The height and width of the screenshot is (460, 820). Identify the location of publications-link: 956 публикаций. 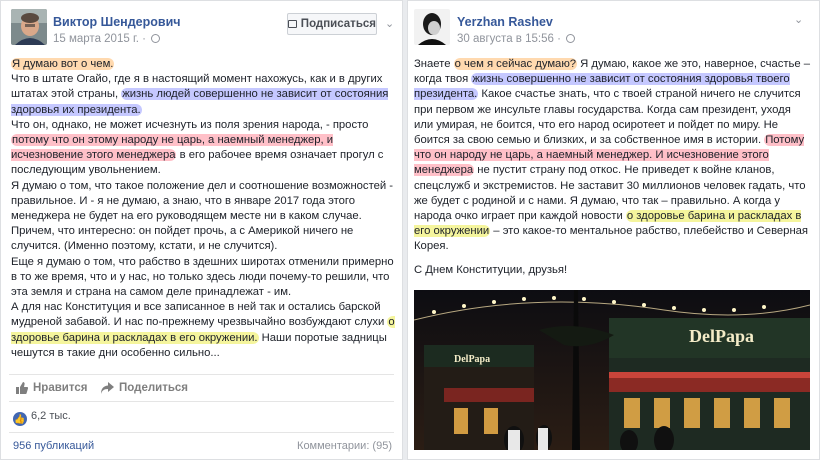
(53, 446).